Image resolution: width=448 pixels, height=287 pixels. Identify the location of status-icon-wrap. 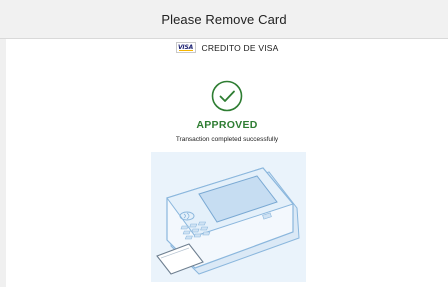
(227, 96).